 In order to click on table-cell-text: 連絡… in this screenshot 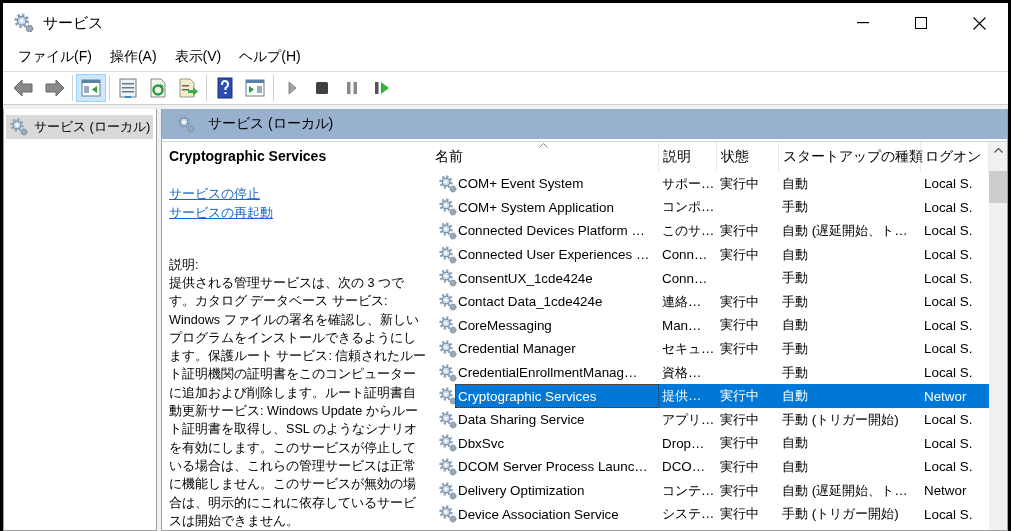, I will do `click(682, 301)`.